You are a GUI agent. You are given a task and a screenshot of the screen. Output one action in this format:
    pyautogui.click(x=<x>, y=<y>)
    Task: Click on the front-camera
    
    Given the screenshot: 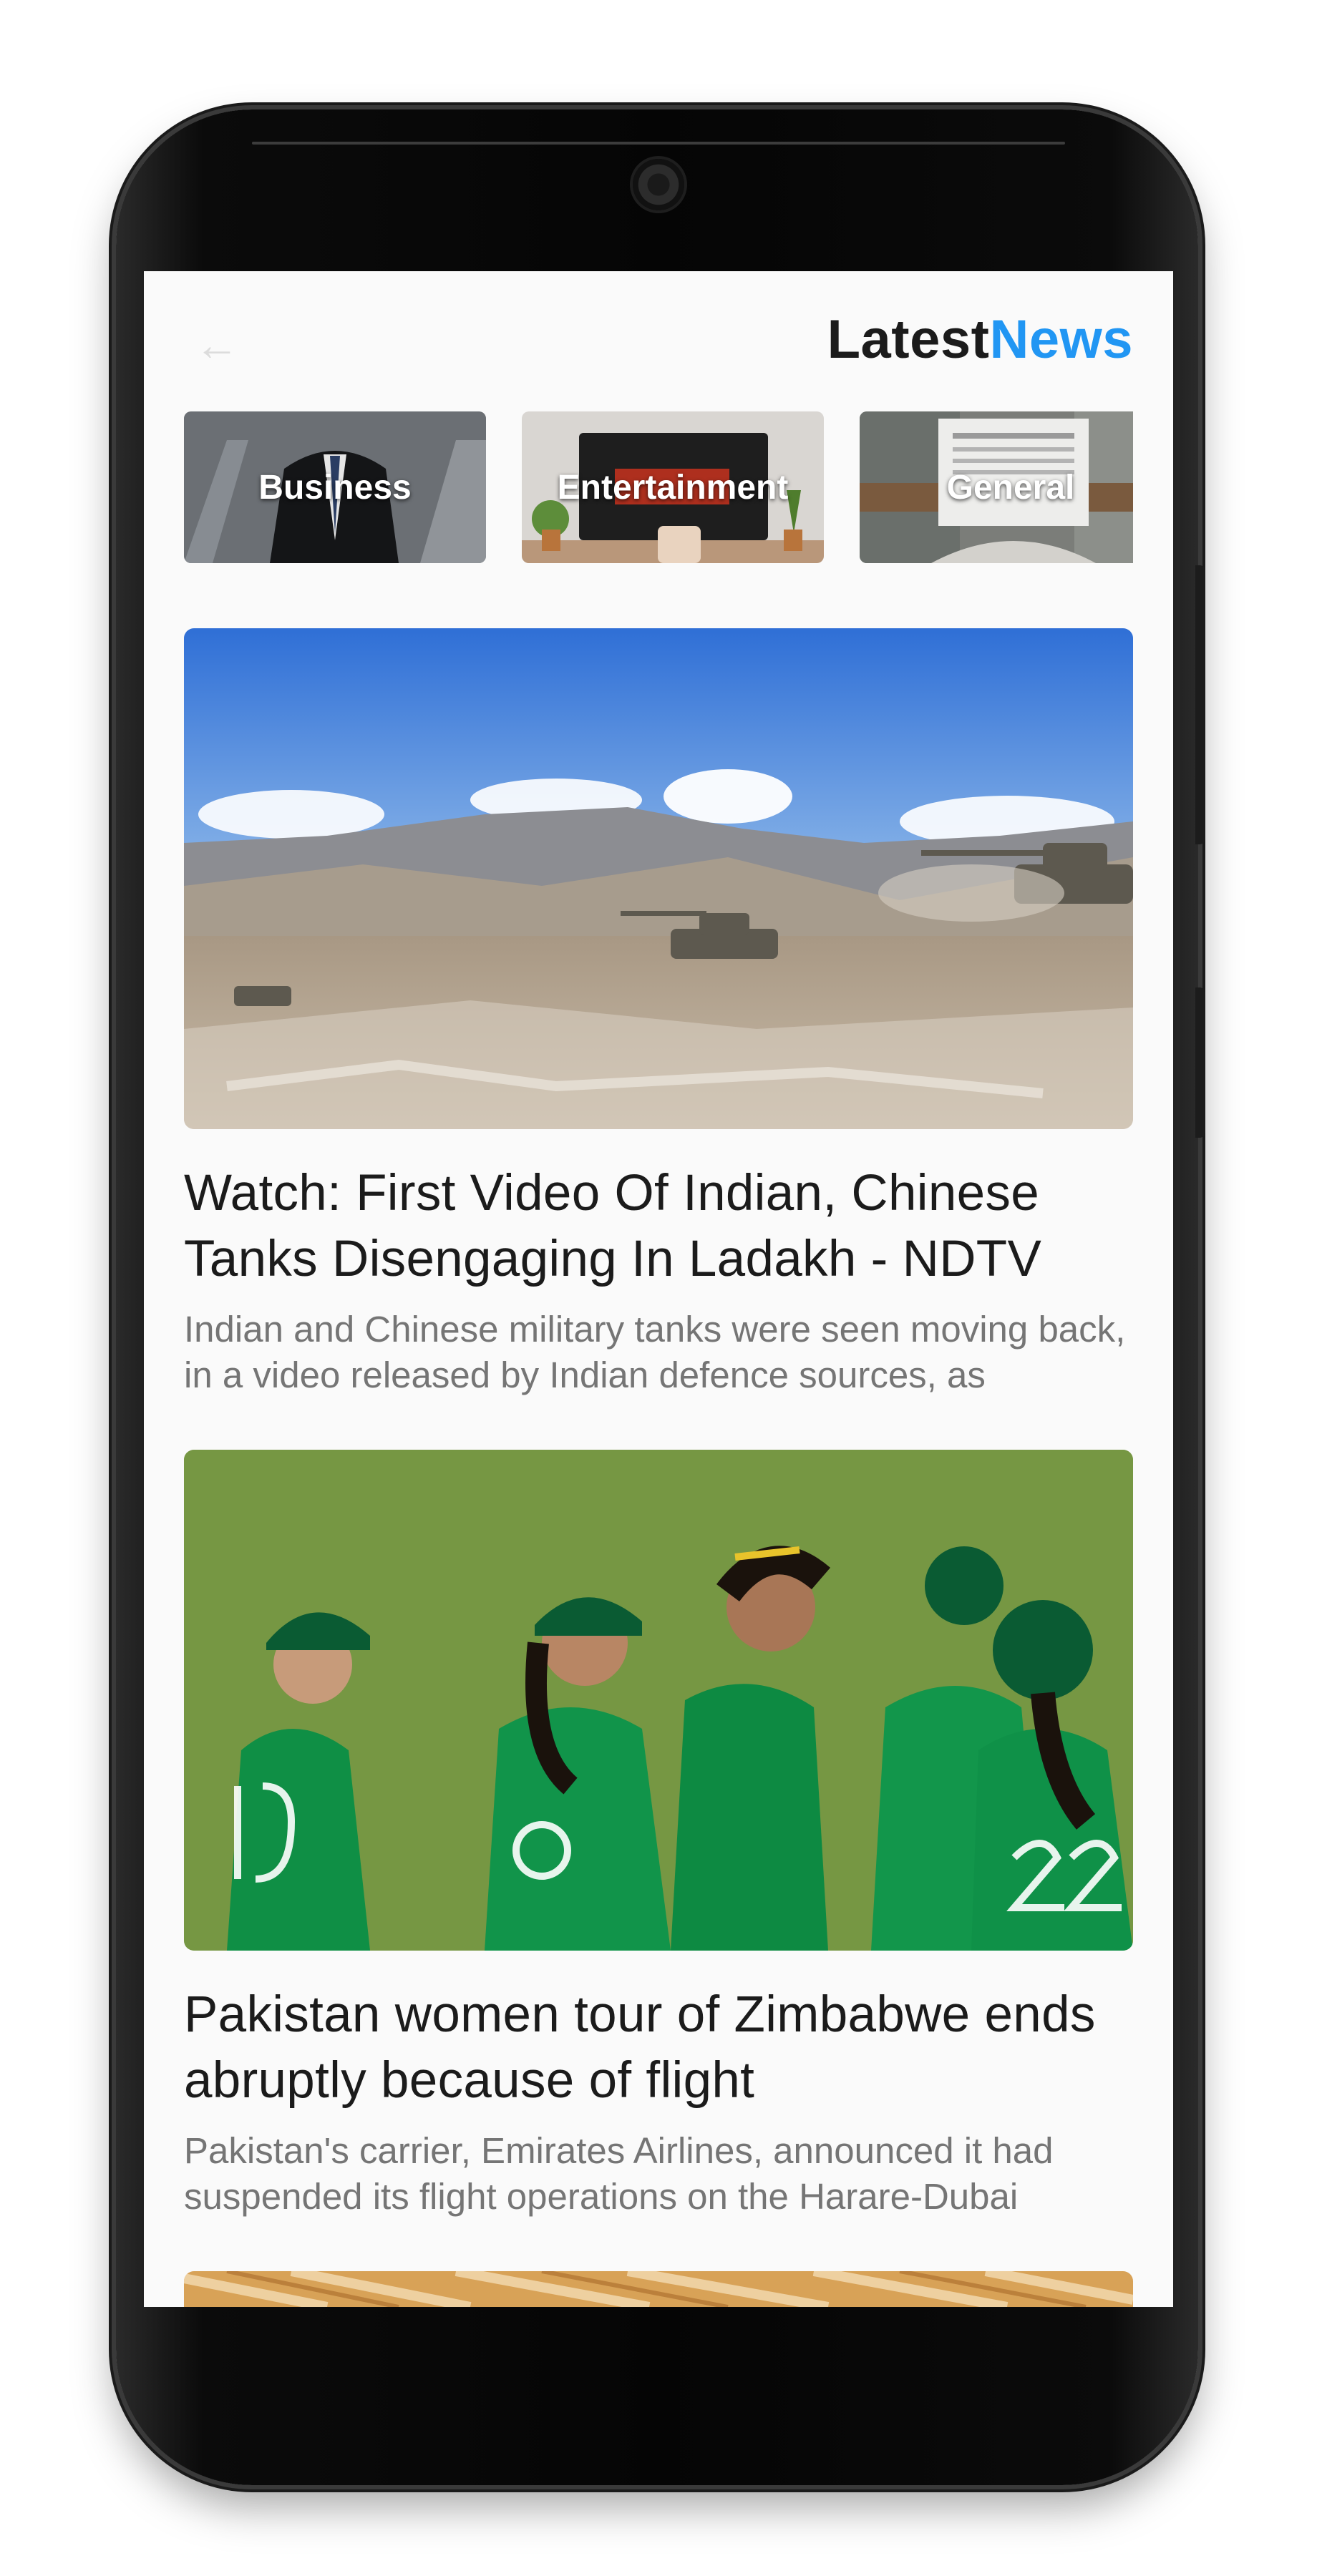 What is the action you would take?
    pyautogui.click(x=658, y=184)
    